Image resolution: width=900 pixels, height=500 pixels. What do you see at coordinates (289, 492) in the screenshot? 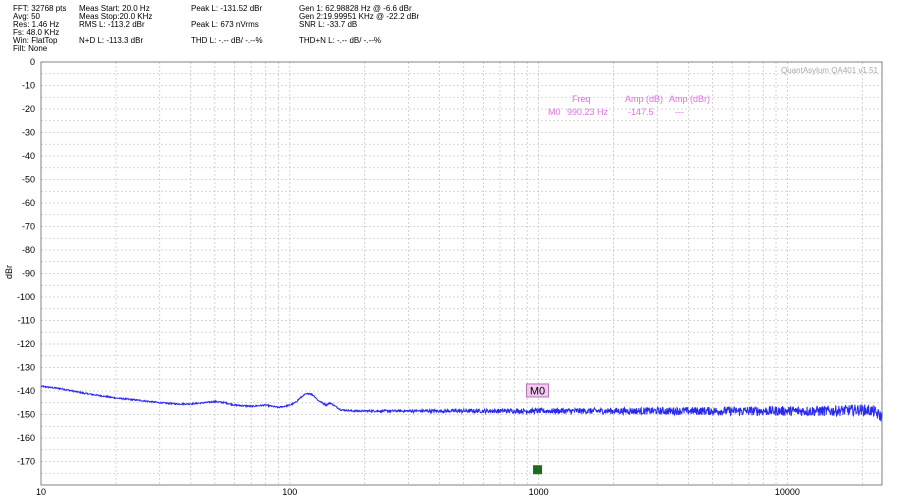
I see `x-tick-label: 100` at bounding box center [289, 492].